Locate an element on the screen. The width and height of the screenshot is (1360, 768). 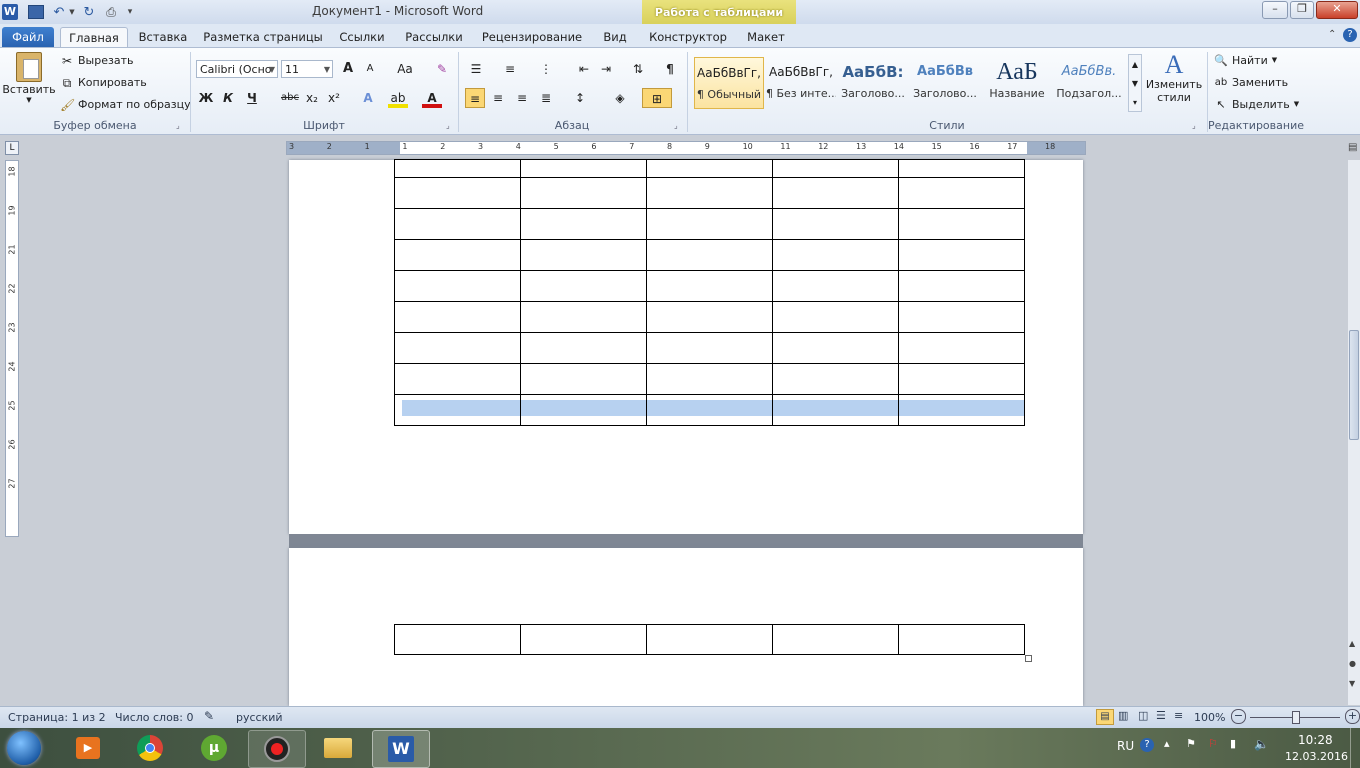
cut-button: ✂ Вырезать is located at coordinates (97, 60).